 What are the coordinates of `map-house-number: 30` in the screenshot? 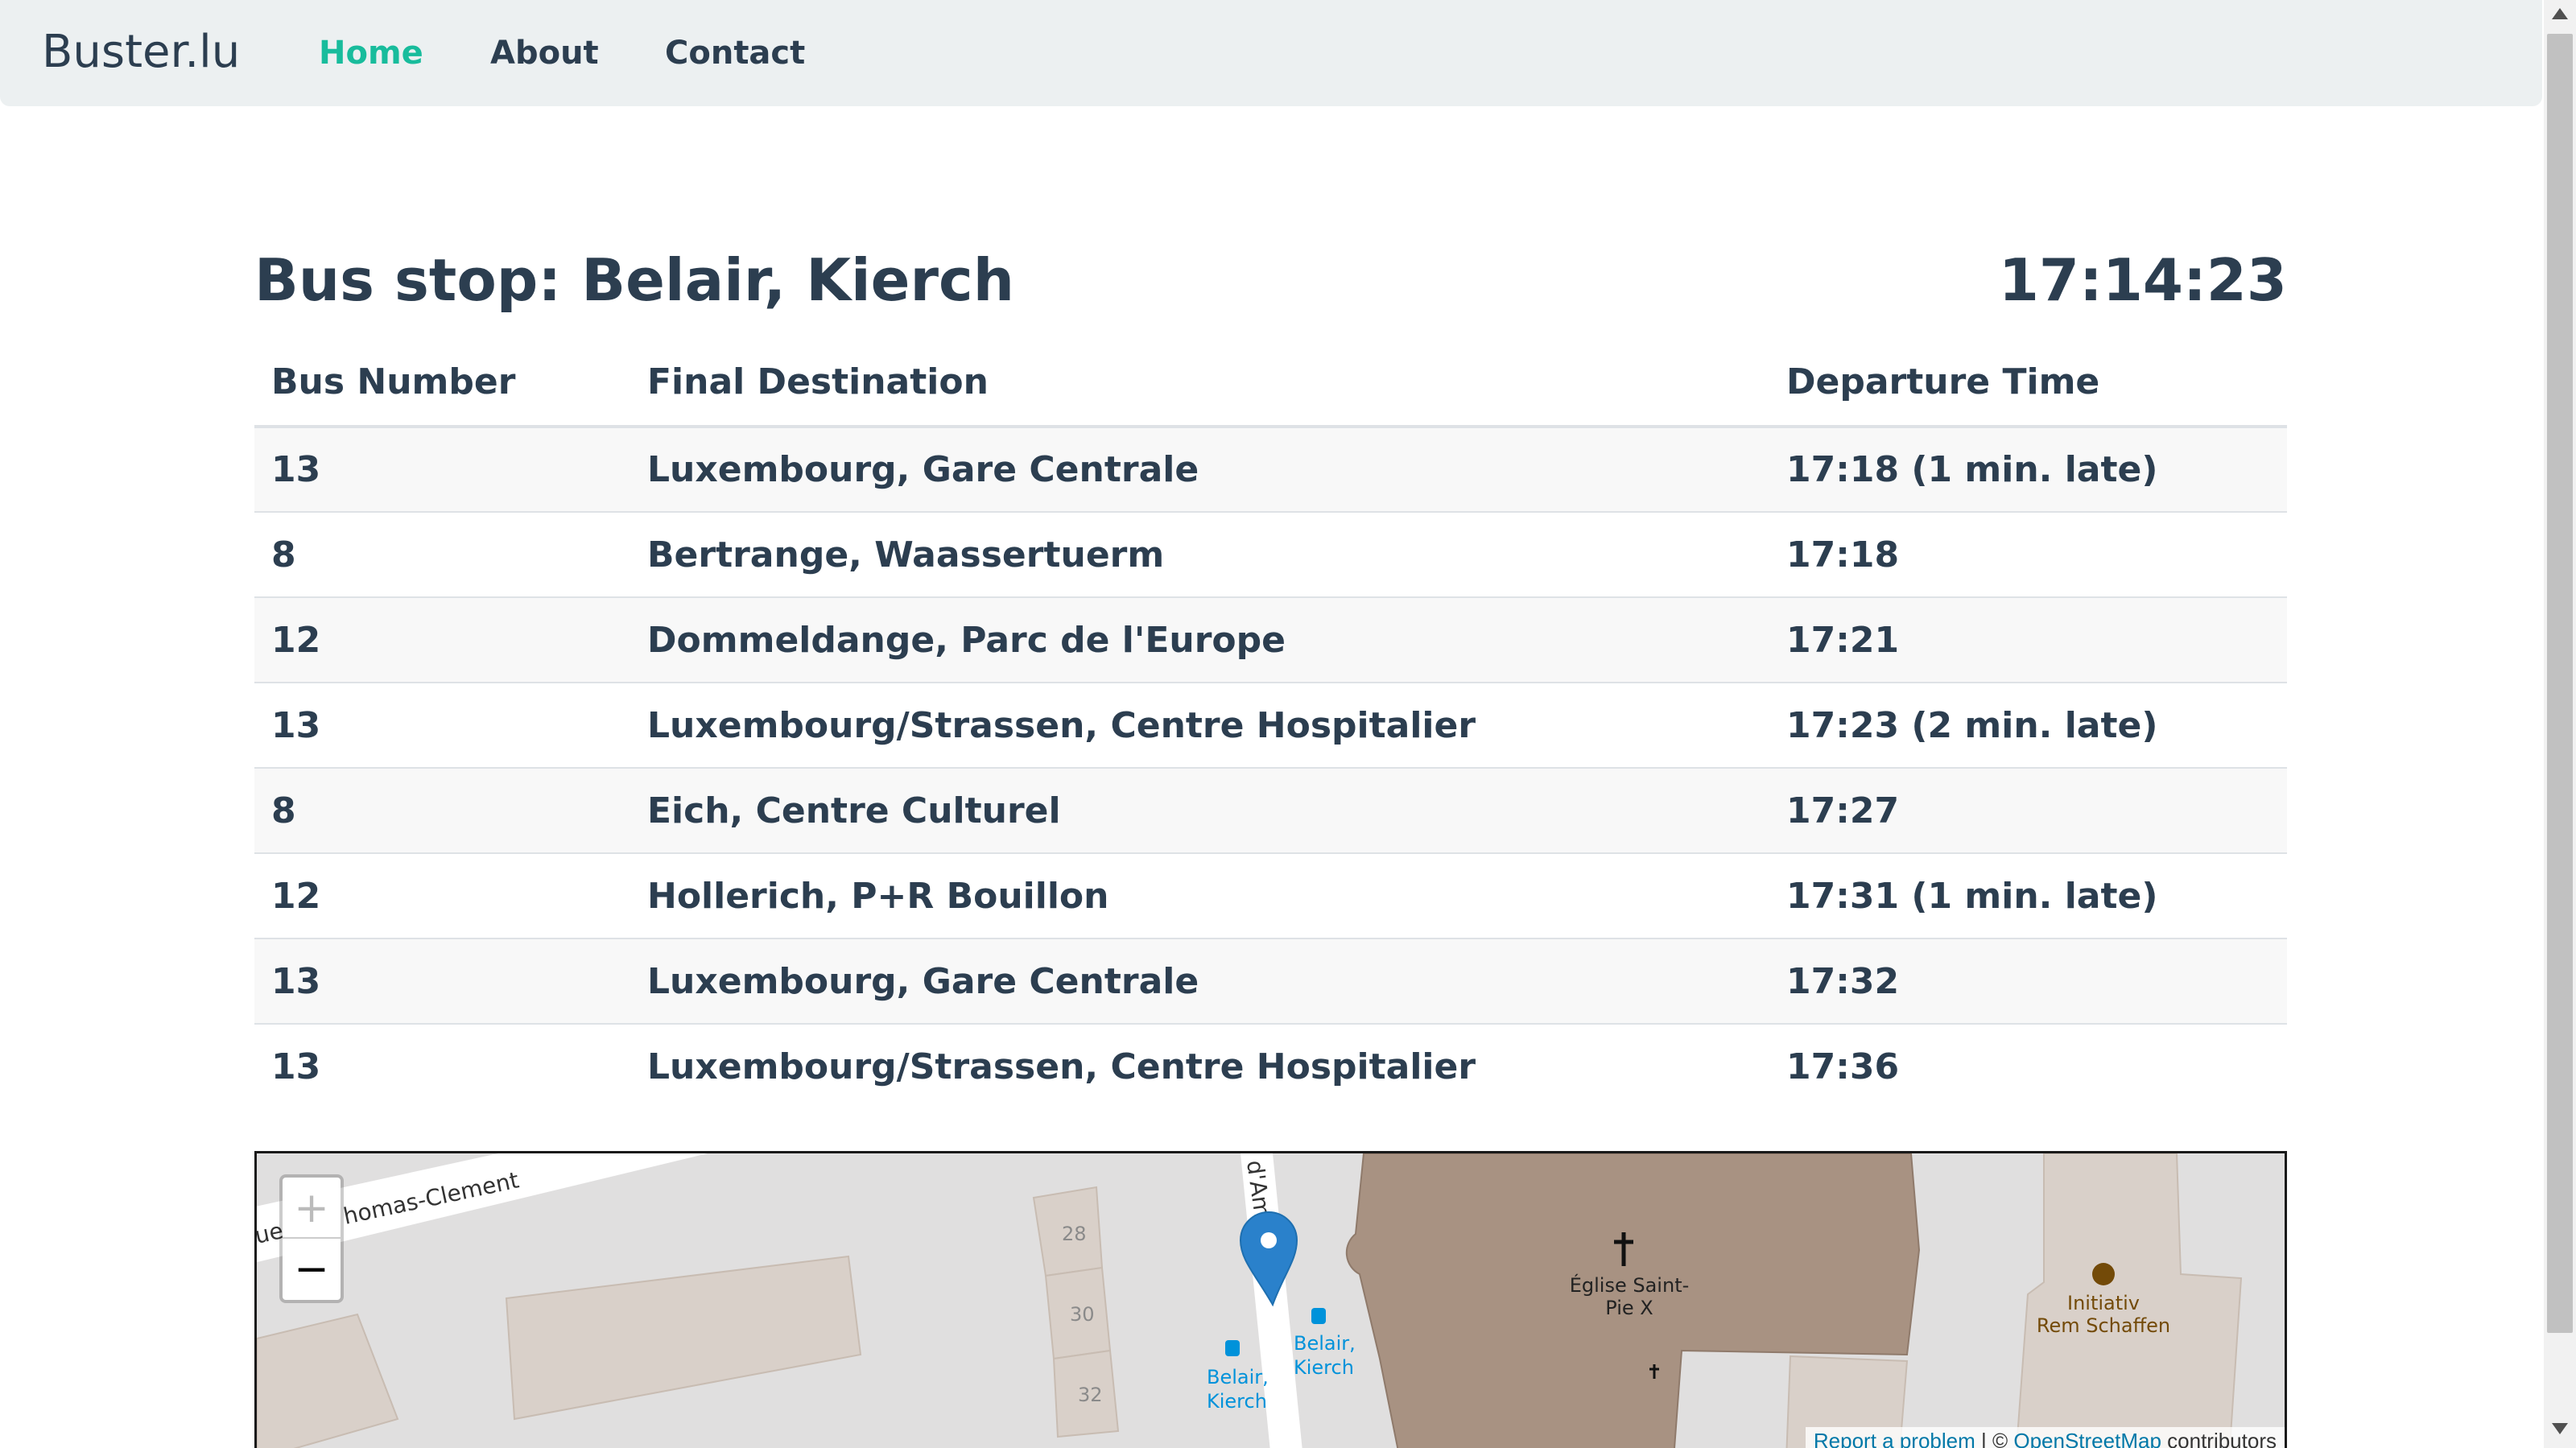 It's located at (1082, 1314).